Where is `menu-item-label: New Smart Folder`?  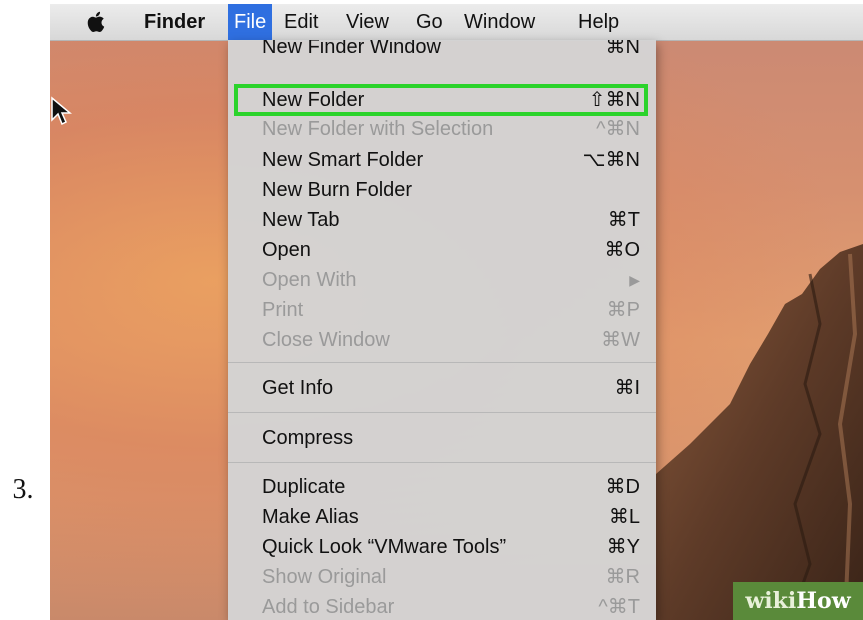 menu-item-label: New Smart Folder is located at coordinates (343, 160).